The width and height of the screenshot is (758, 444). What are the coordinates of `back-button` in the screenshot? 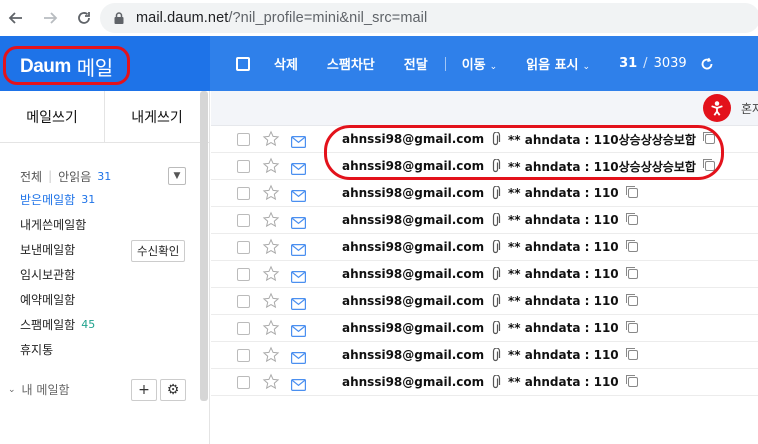 It's located at (16, 18).